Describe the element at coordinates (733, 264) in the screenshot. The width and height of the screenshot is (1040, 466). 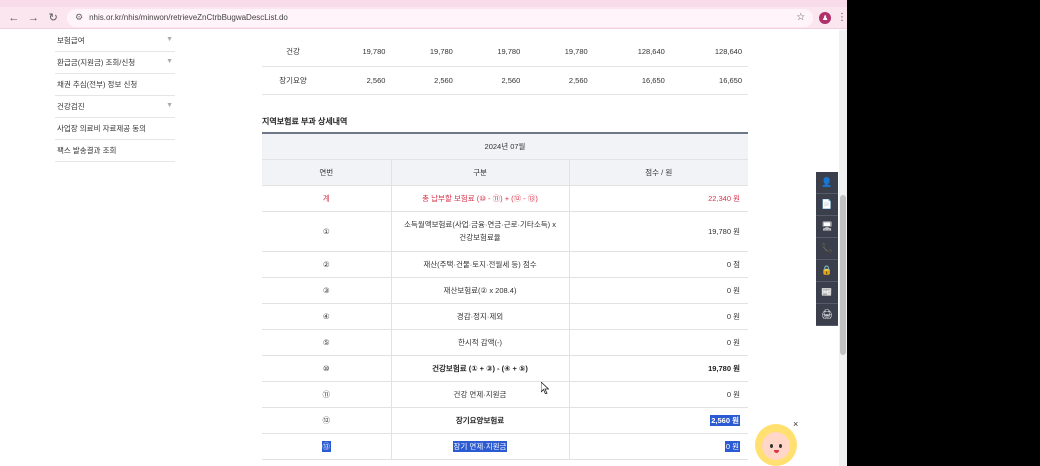
I see `row-amount-text: 0 점` at that location.